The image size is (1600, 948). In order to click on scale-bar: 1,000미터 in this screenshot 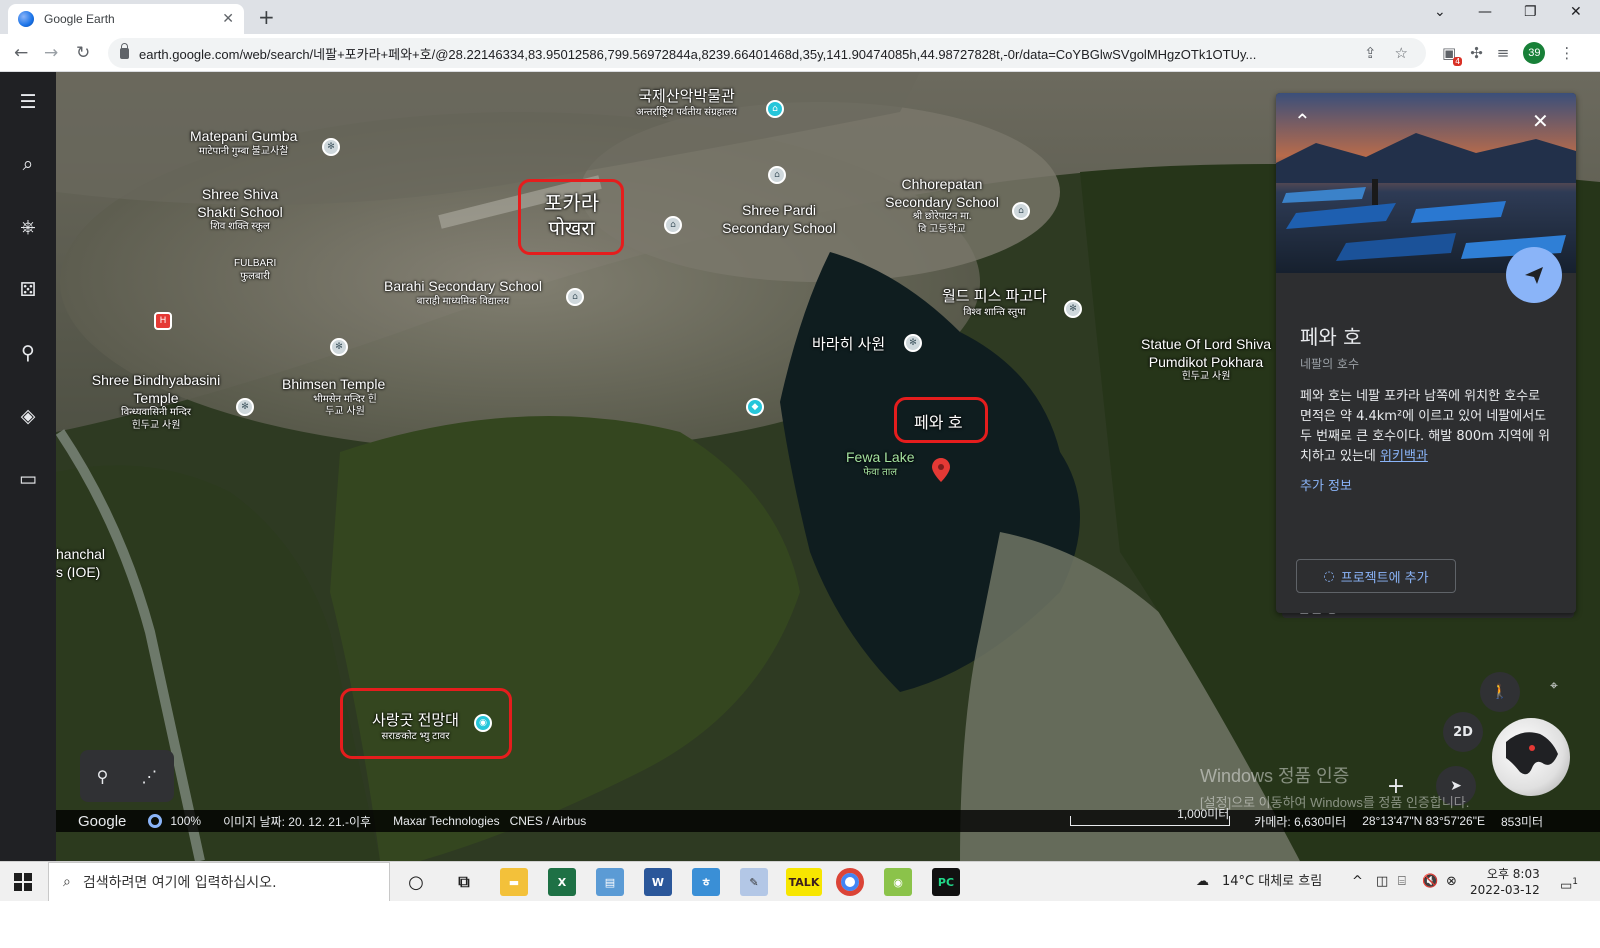, I will do `click(1150, 817)`.